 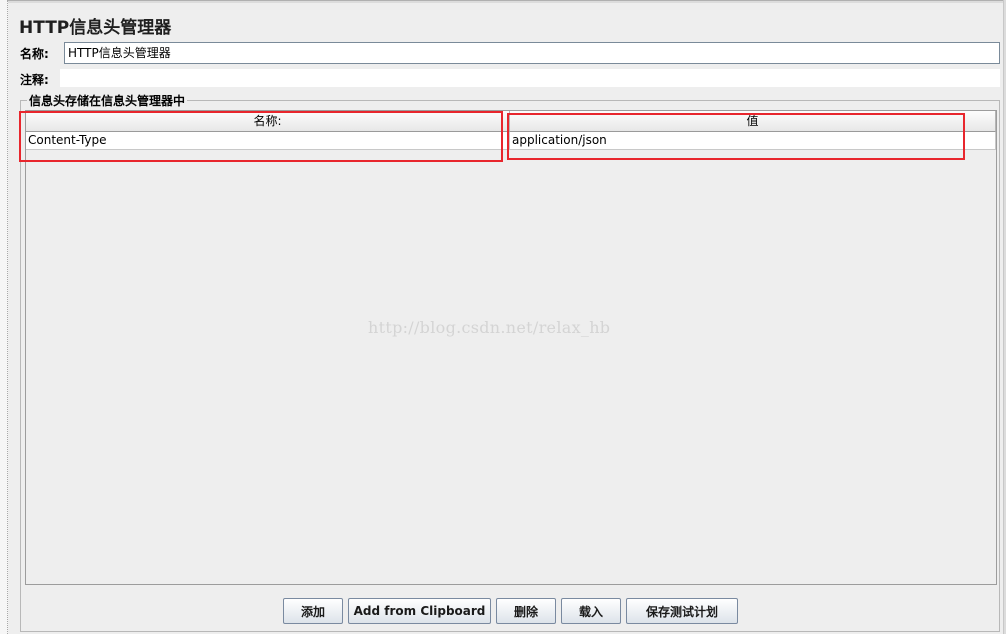 What do you see at coordinates (753, 121) in the screenshot?
I see `column-header-value: 值` at bounding box center [753, 121].